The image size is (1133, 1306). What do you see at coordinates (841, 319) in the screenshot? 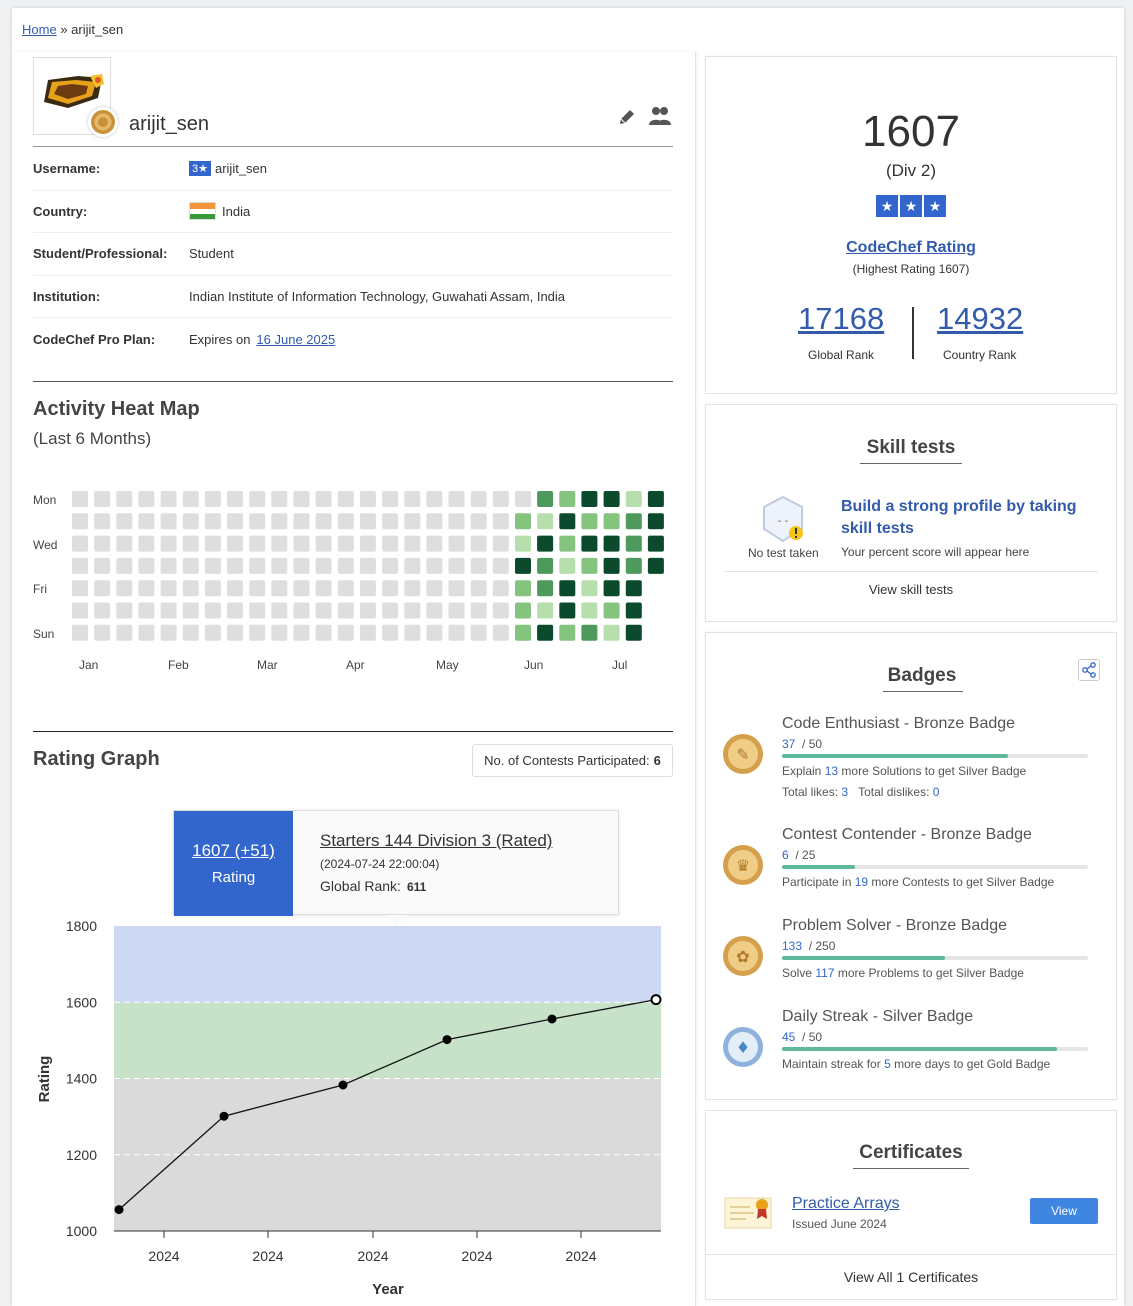
I see `global-rank-link: 17168` at bounding box center [841, 319].